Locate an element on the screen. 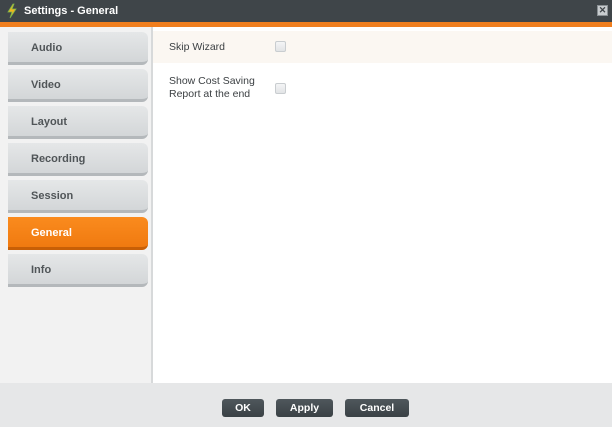 This screenshot has height=427, width=612. cancel-button: Cancel is located at coordinates (377, 408).